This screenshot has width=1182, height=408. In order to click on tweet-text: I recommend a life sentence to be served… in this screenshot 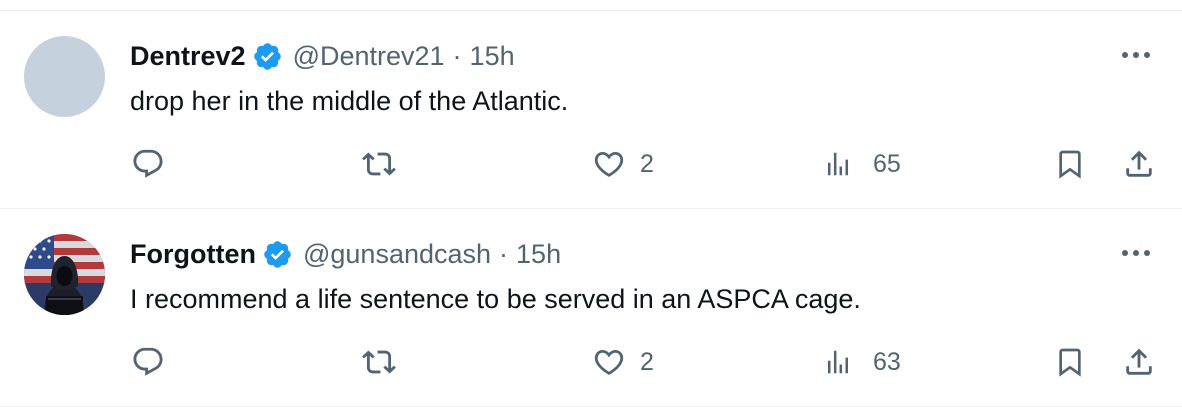, I will do `click(495, 299)`.